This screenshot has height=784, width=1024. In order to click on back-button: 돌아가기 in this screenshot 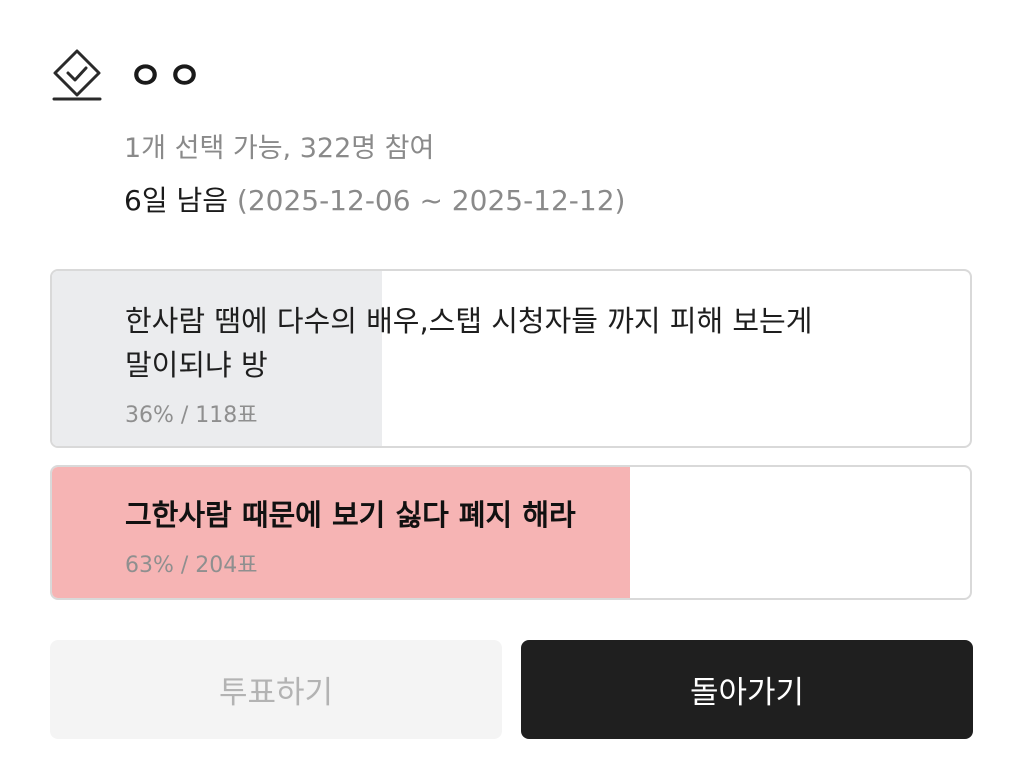, I will do `click(747, 689)`.